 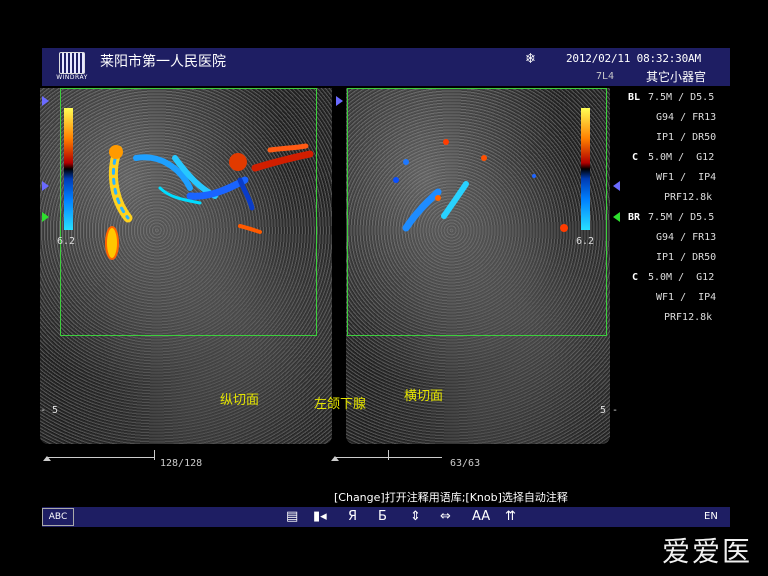 What do you see at coordinates (181, 463) in the screenshot?
I see `frame-counter-left: 128/128` at bounding box center [181, 463].